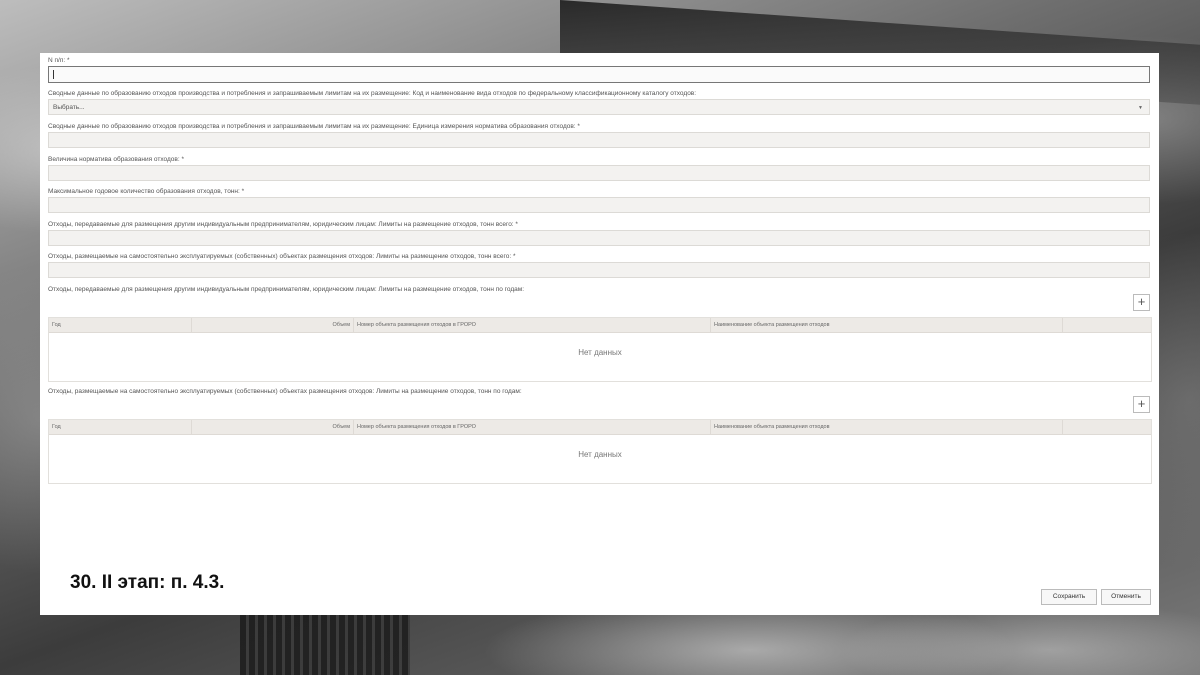  I want to click on slide-caption: 30. II этап: п. 4.3., so click(147, 582).